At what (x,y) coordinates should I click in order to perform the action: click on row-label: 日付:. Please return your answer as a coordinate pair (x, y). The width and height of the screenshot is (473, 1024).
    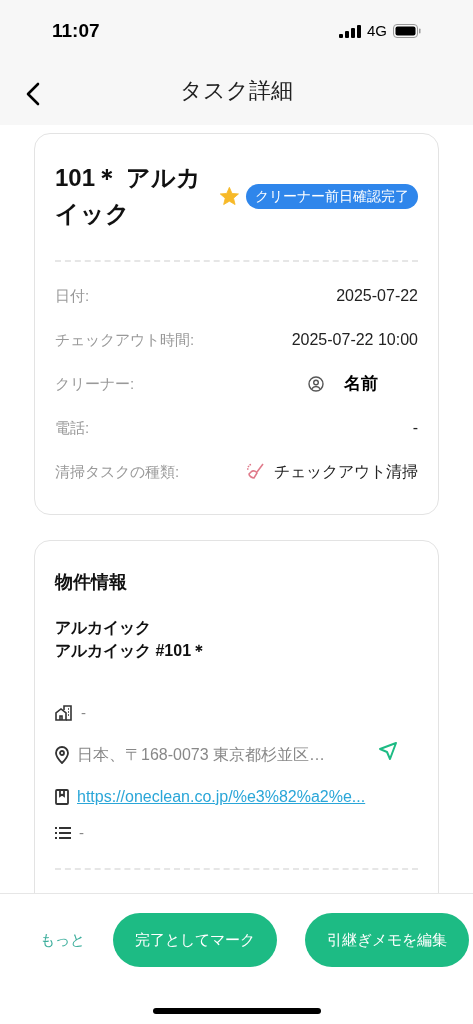
    Looking at the image, I should click on (72, 295).